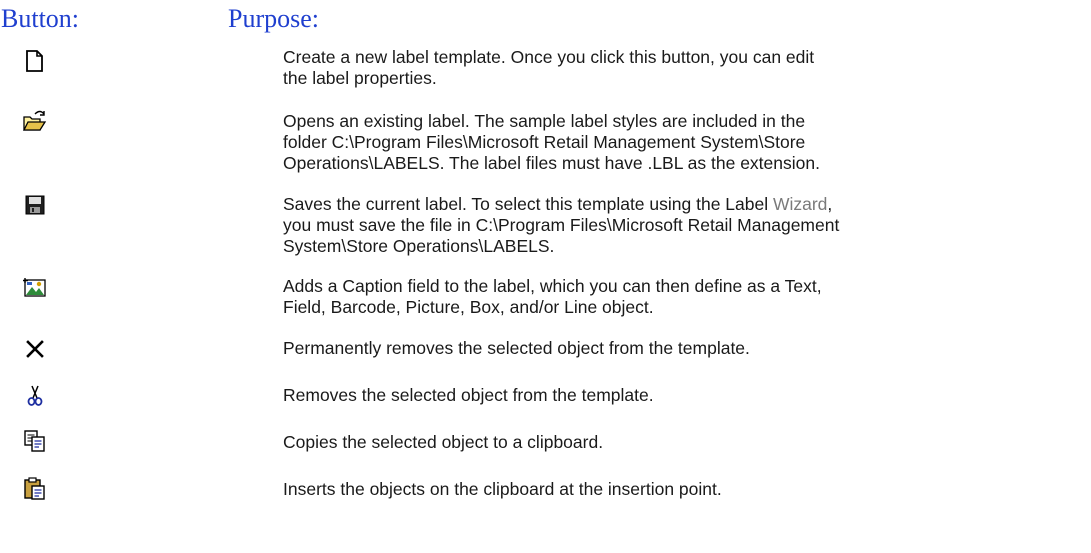 The height and width of the screenshot is (553, 1091). Describe the element at coordinates (273, 18) in the screenshot. I see `purpose-column-header: Purpose:` at that location.